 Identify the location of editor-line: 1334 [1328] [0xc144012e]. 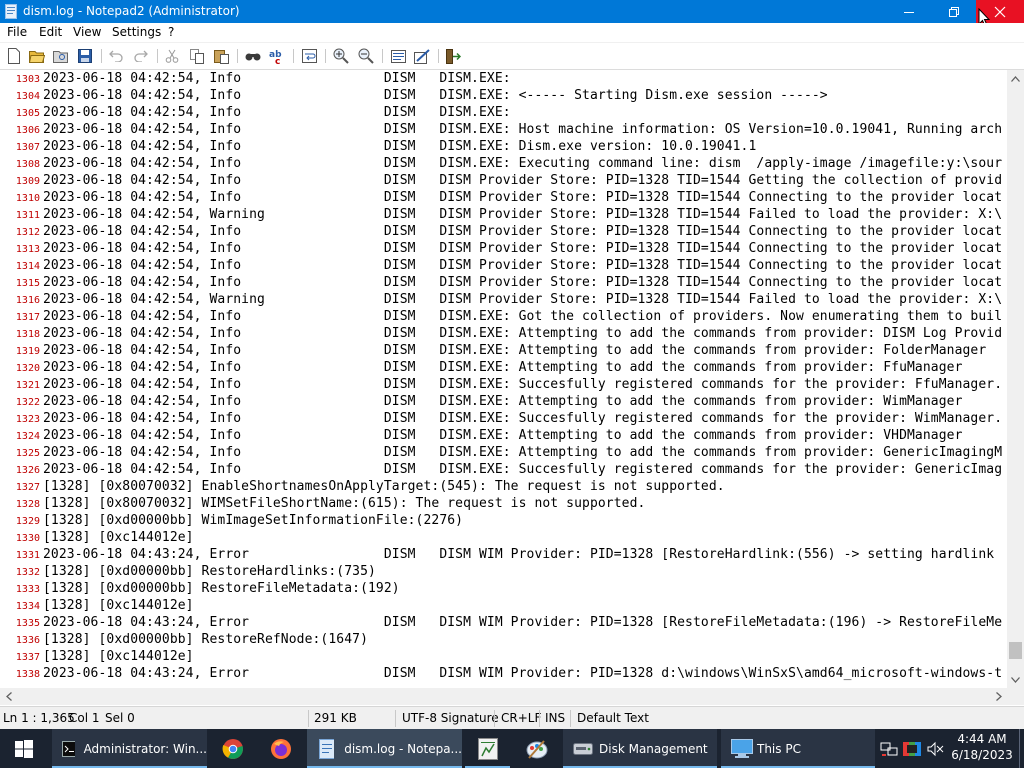
(503, 605).